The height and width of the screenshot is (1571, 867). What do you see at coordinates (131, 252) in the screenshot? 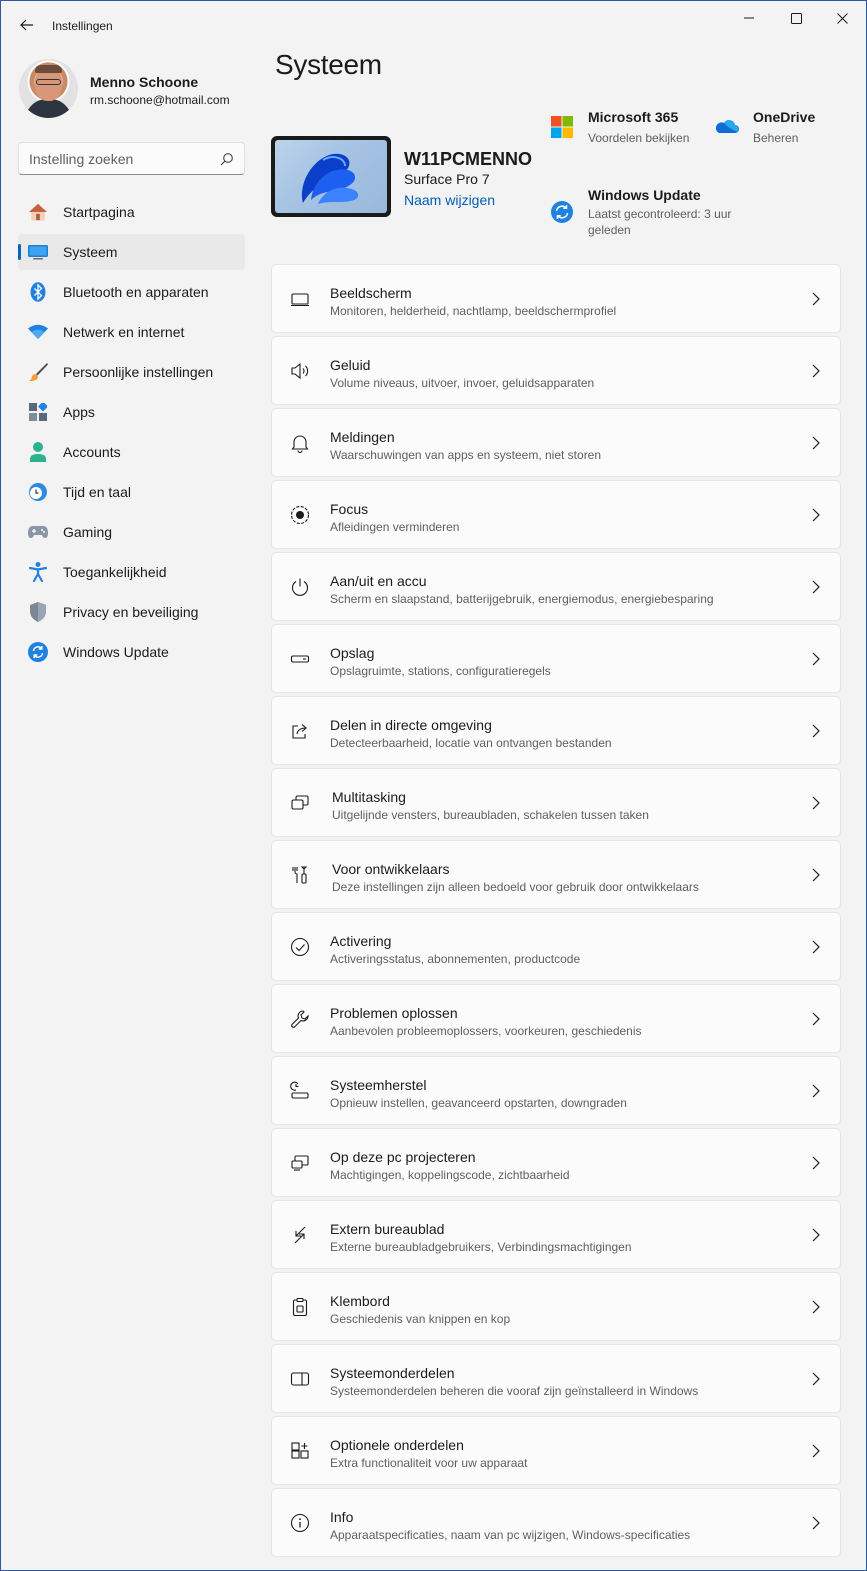
I see `sidebar-item-systeem: Systeem` at bounding box center [131, 252].